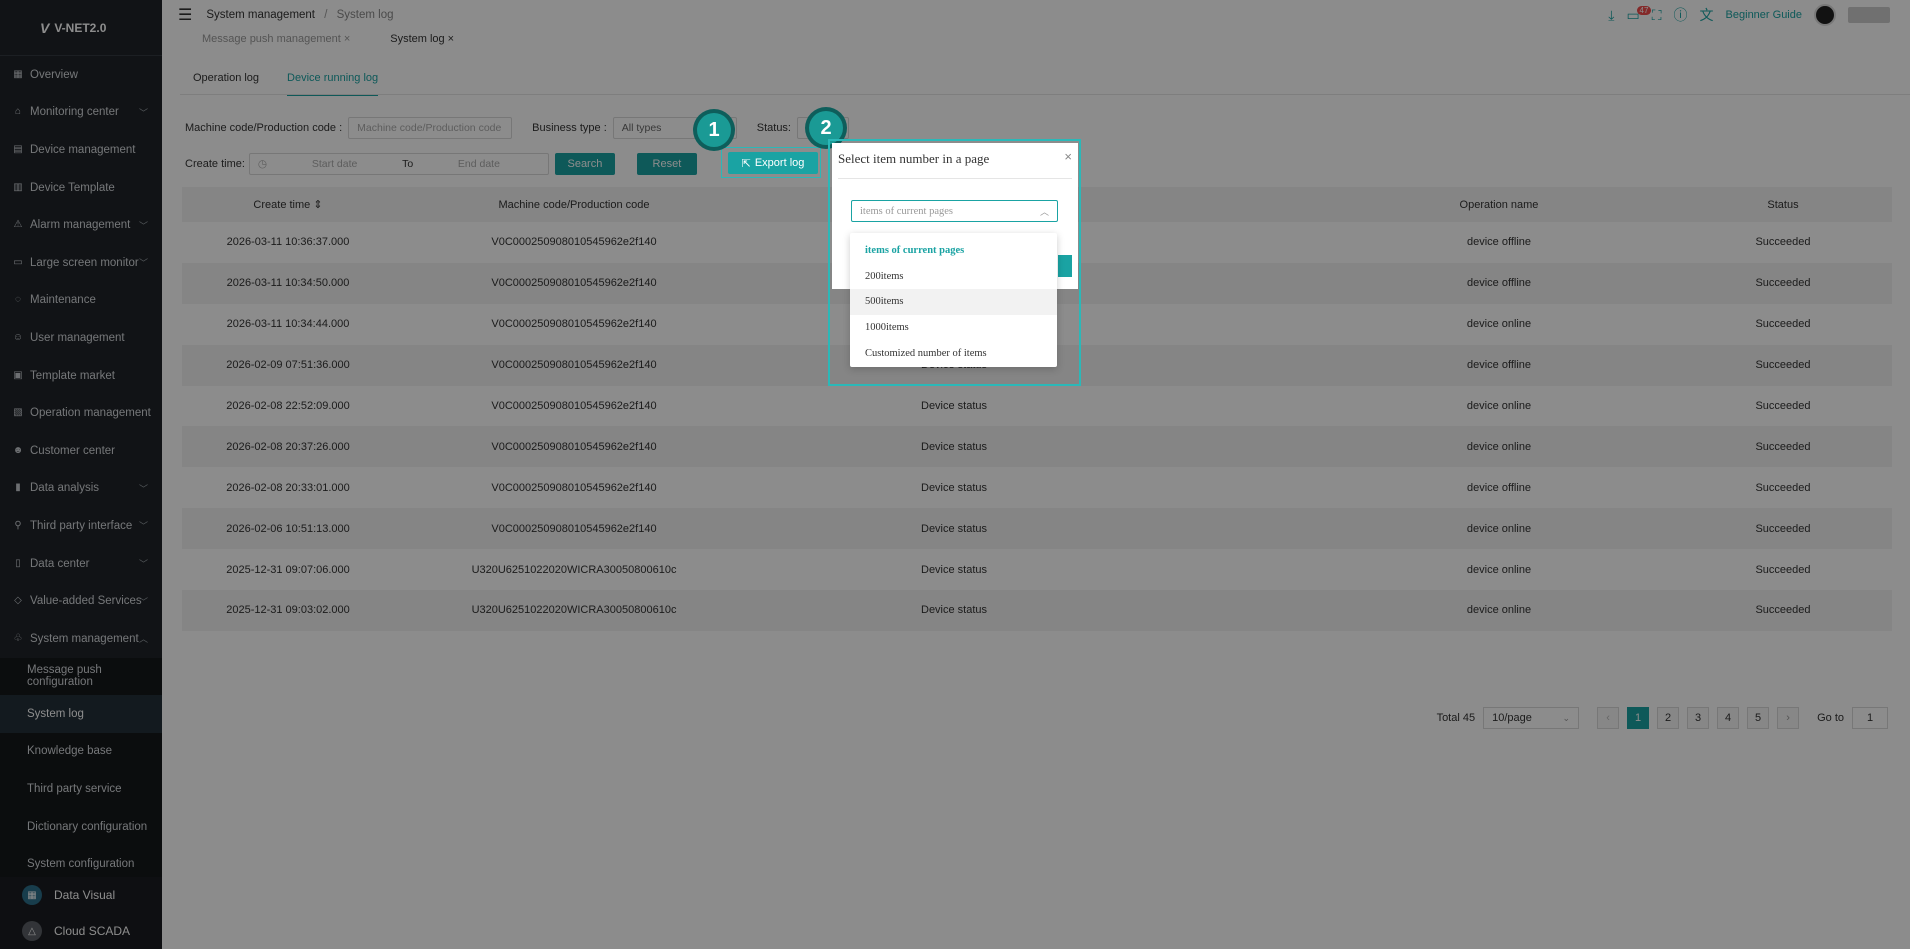 The height and width of the screenshot is (949, 1910). I want to click on dropdown-option: 500items, so click(953, 302).